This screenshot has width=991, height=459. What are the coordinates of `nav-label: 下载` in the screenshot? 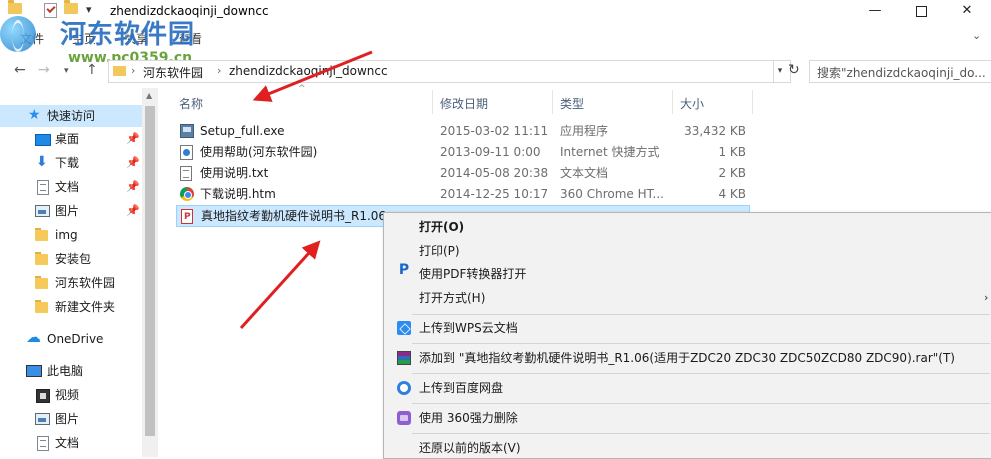 It's located at (67, 163).